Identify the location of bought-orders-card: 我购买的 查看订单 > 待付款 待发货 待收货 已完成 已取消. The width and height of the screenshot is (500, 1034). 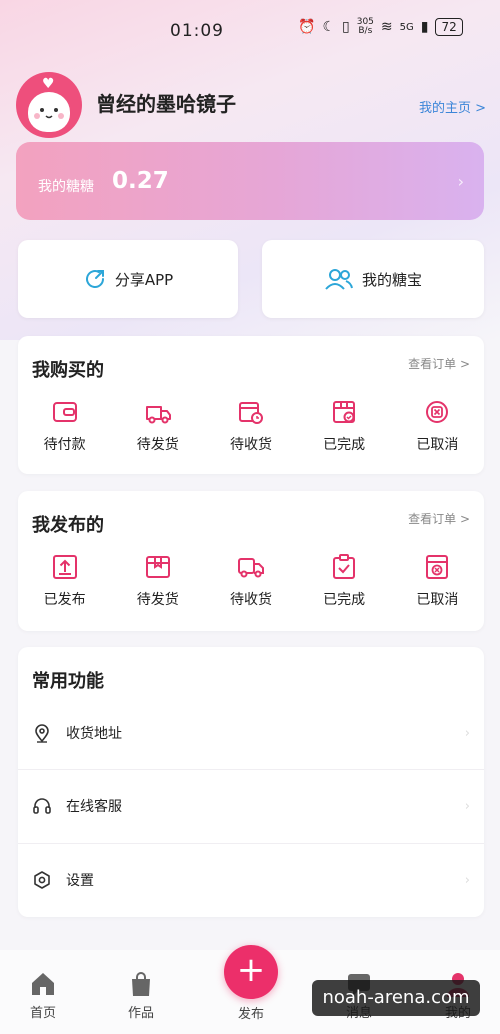
(251, 405).